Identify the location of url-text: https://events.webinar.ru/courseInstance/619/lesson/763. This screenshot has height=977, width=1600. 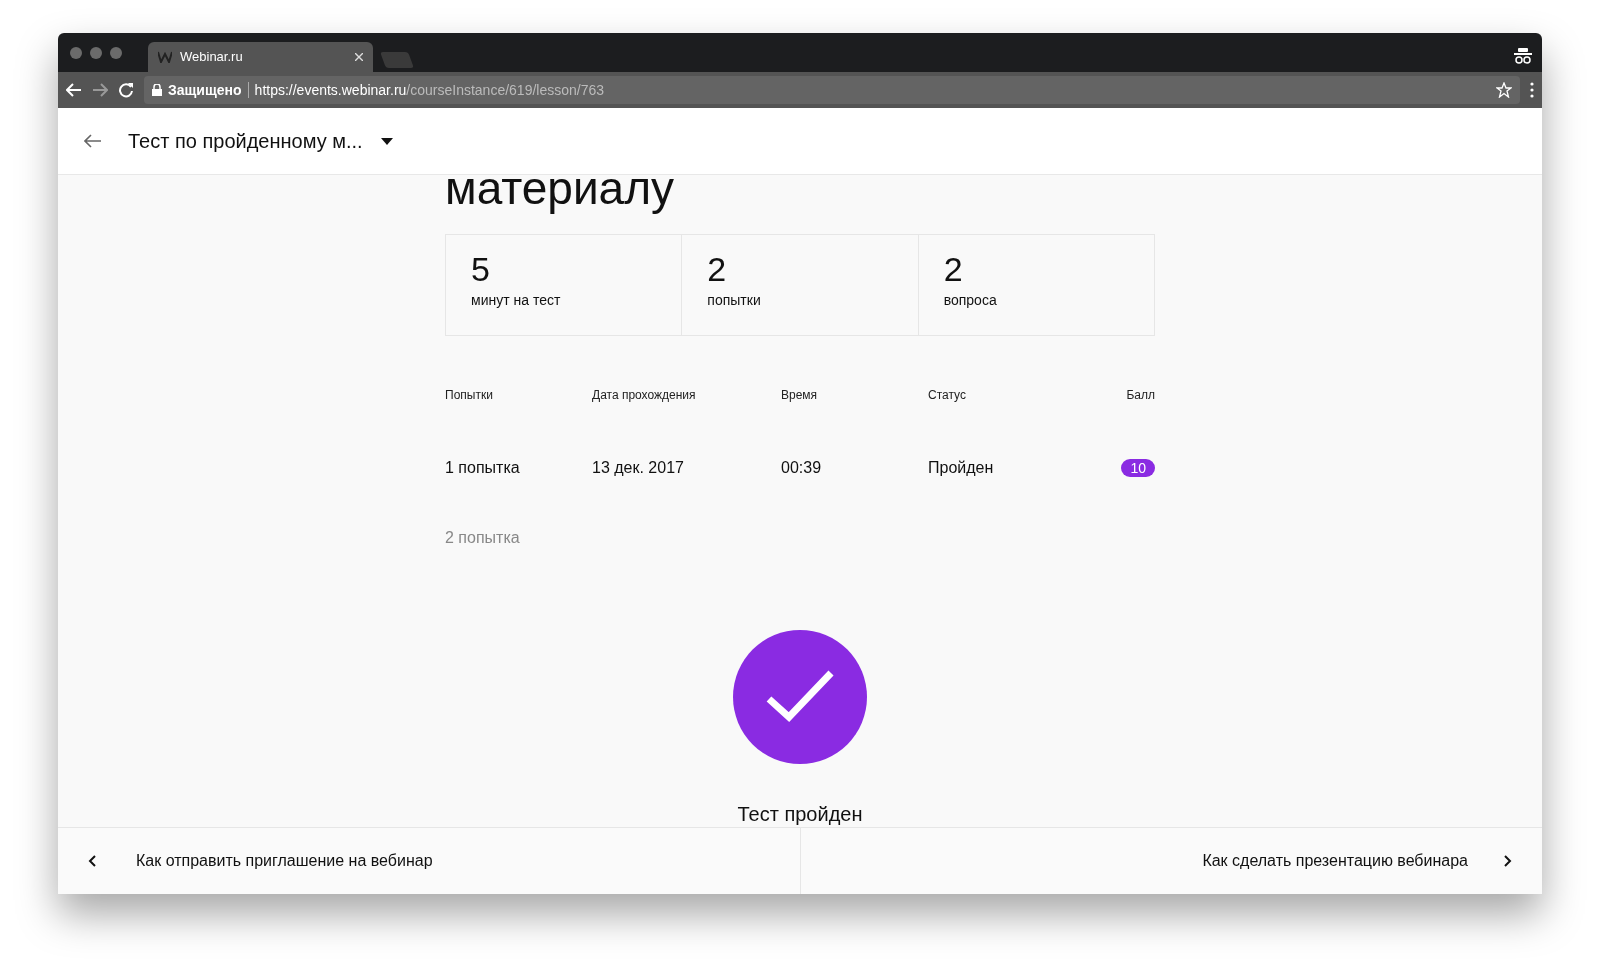
(429, 90).